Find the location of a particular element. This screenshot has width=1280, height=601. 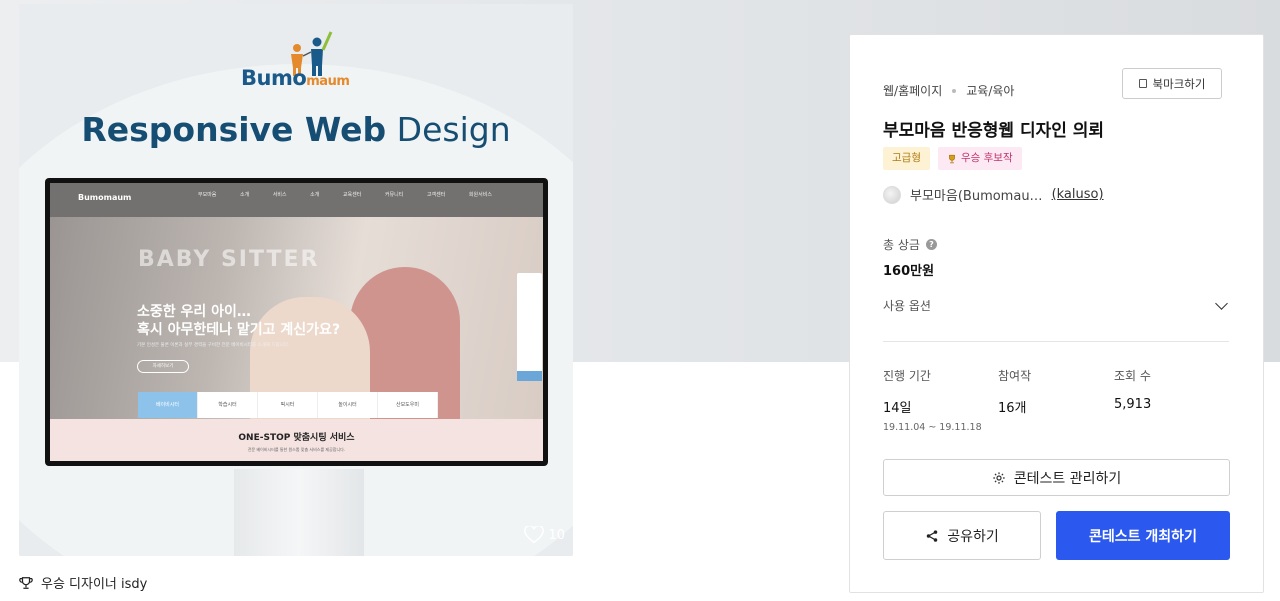

divider is located at coordinates (1056, 341).